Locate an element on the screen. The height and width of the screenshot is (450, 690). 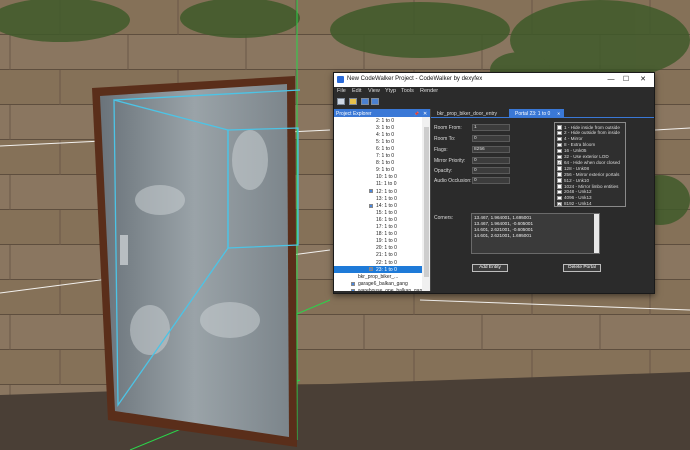
flag-option-label: 4 - Mirror is located at coordinates (573, 139).